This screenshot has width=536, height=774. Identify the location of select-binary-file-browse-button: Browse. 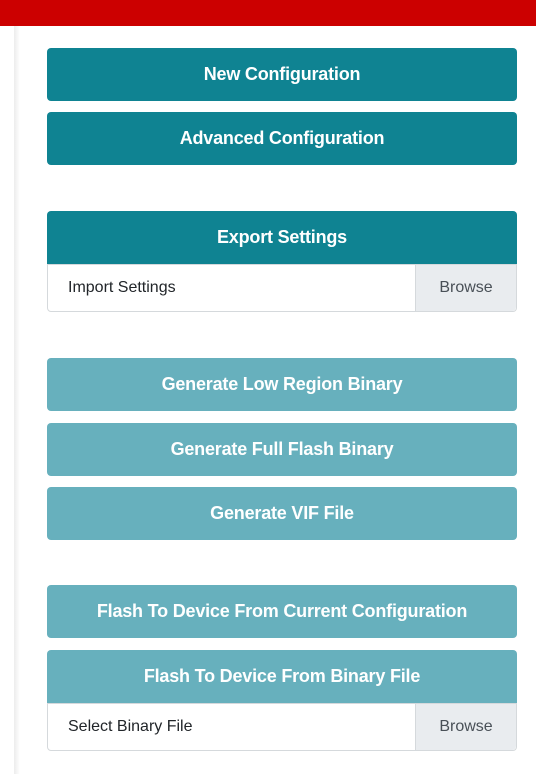
(465, 727).